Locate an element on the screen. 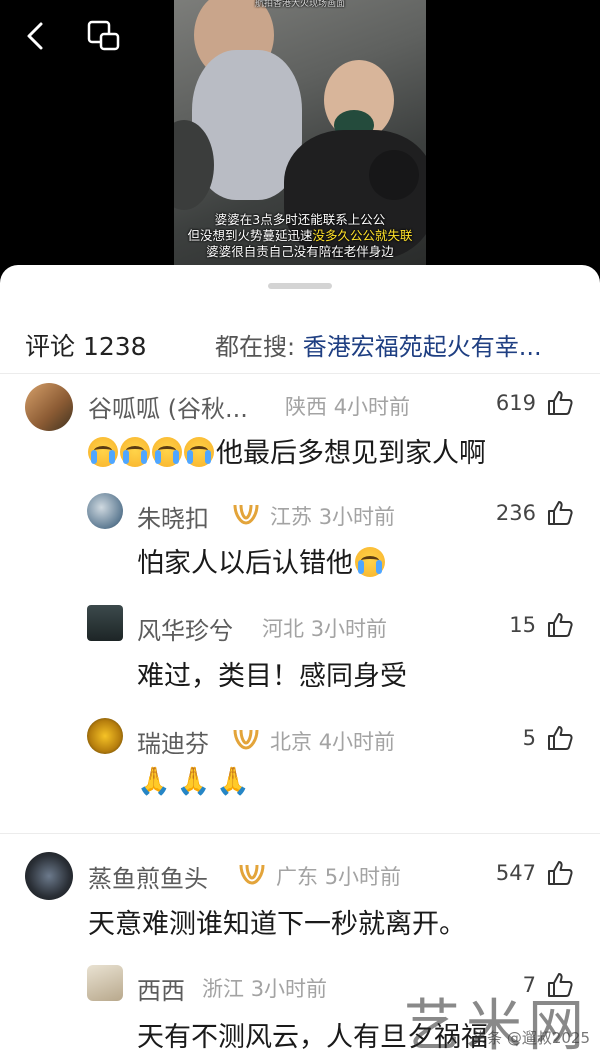 This screenshot has height=1062, width=600. comment-text: 难过，类目！感同身受 is located at coordinates (272, 676).